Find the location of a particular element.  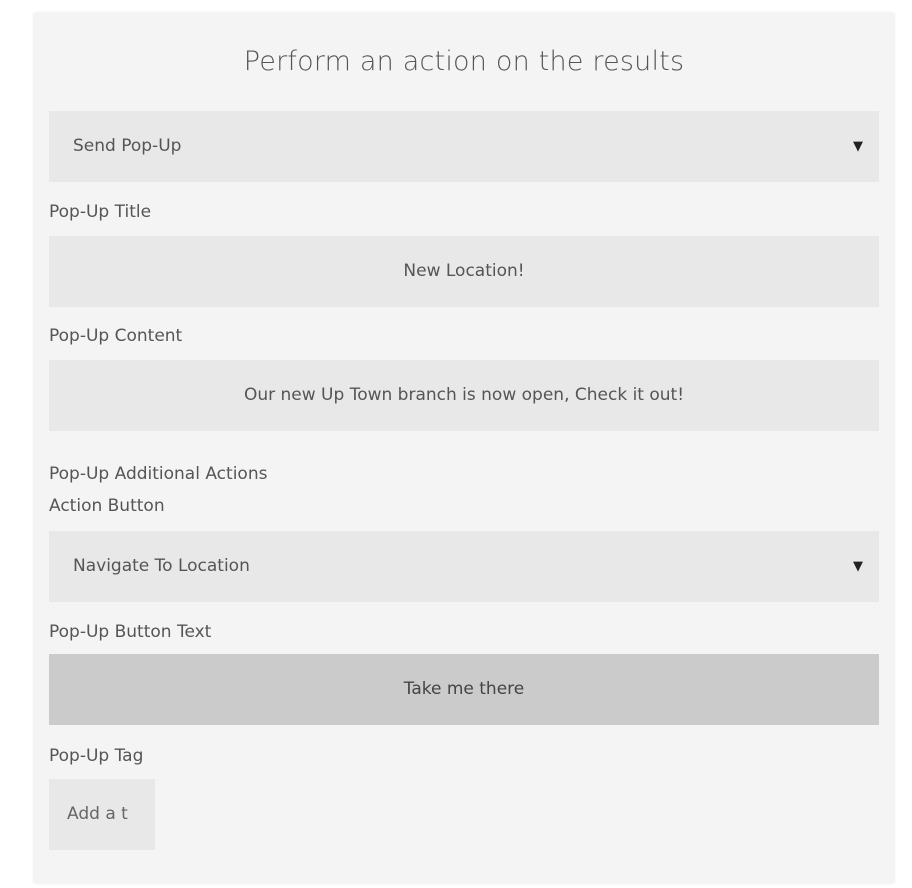

popup-content-label: Pop-Up Content is located at coordinates (116, 336).